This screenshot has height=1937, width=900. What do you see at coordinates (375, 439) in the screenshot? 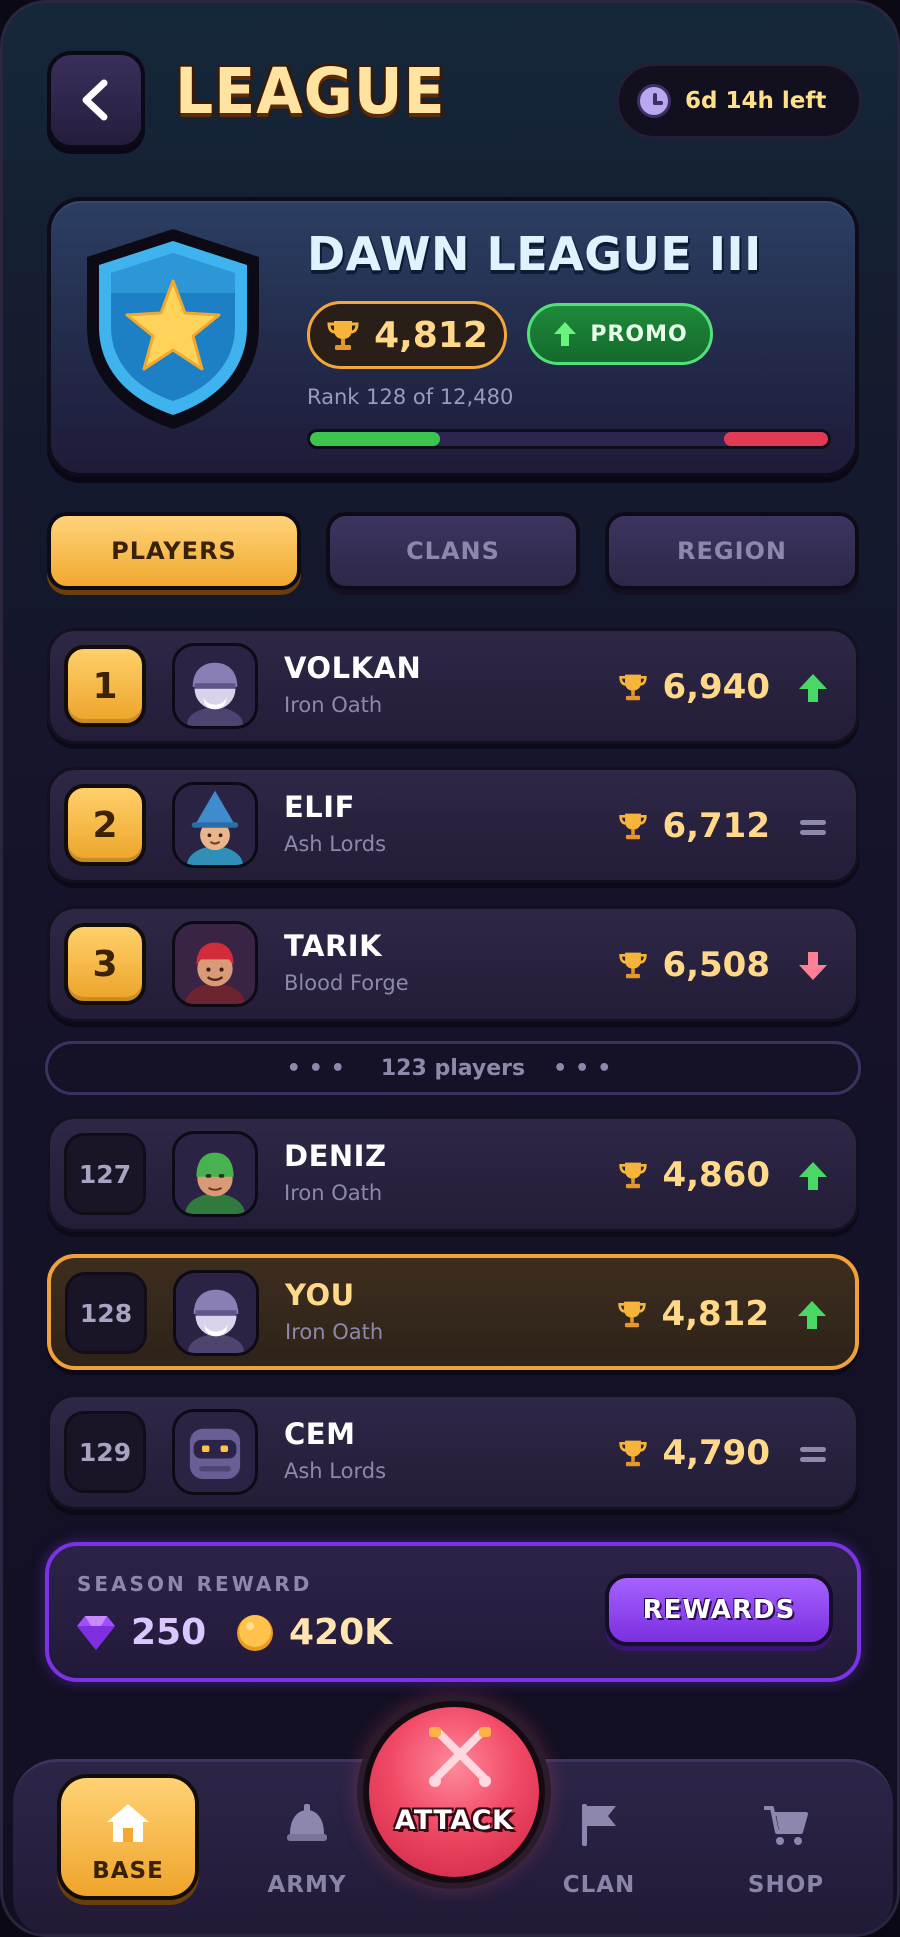
I see `promotion-zone` at bounding box center [375, 439].